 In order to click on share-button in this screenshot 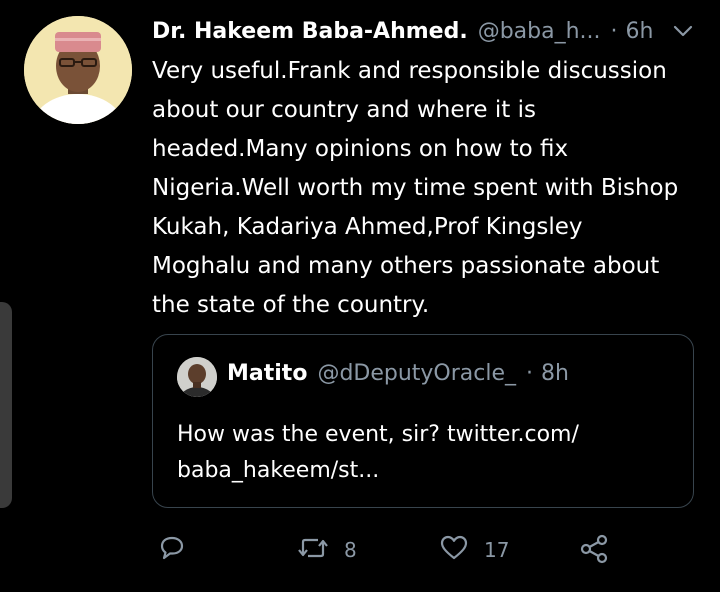, I will do `click(595, 550)`.